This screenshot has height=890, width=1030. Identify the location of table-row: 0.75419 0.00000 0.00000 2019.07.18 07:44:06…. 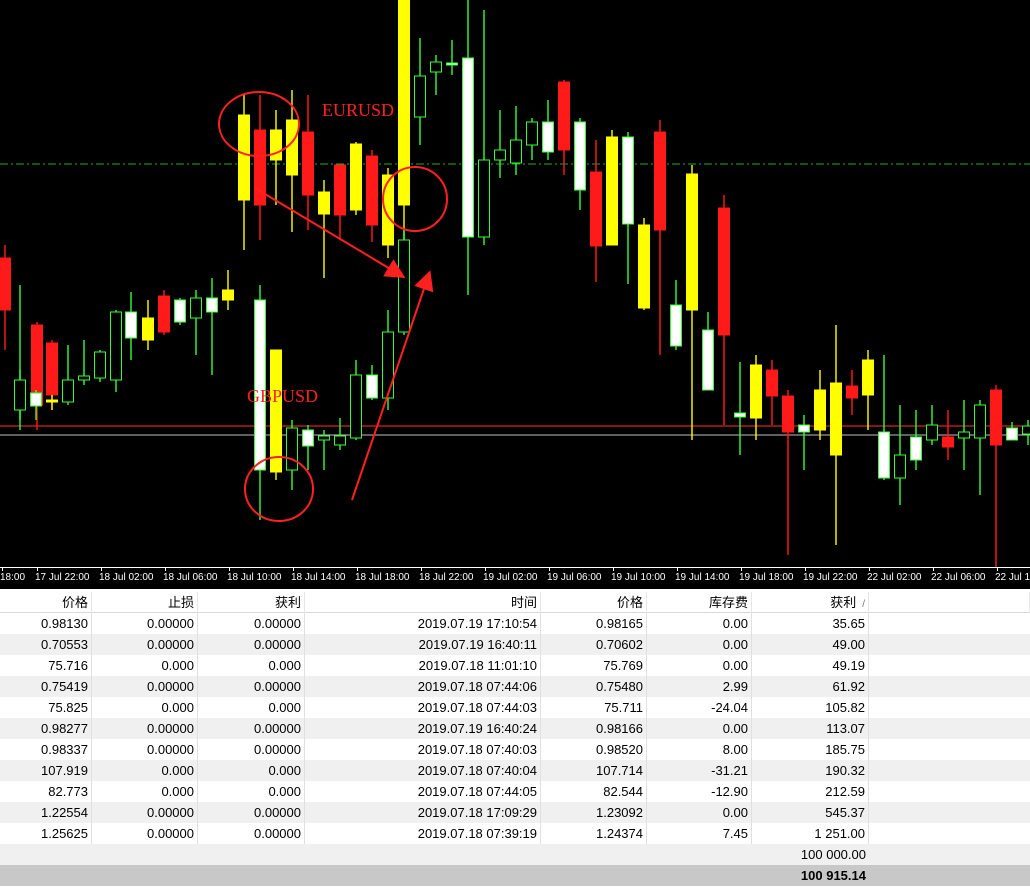
(515, 686).